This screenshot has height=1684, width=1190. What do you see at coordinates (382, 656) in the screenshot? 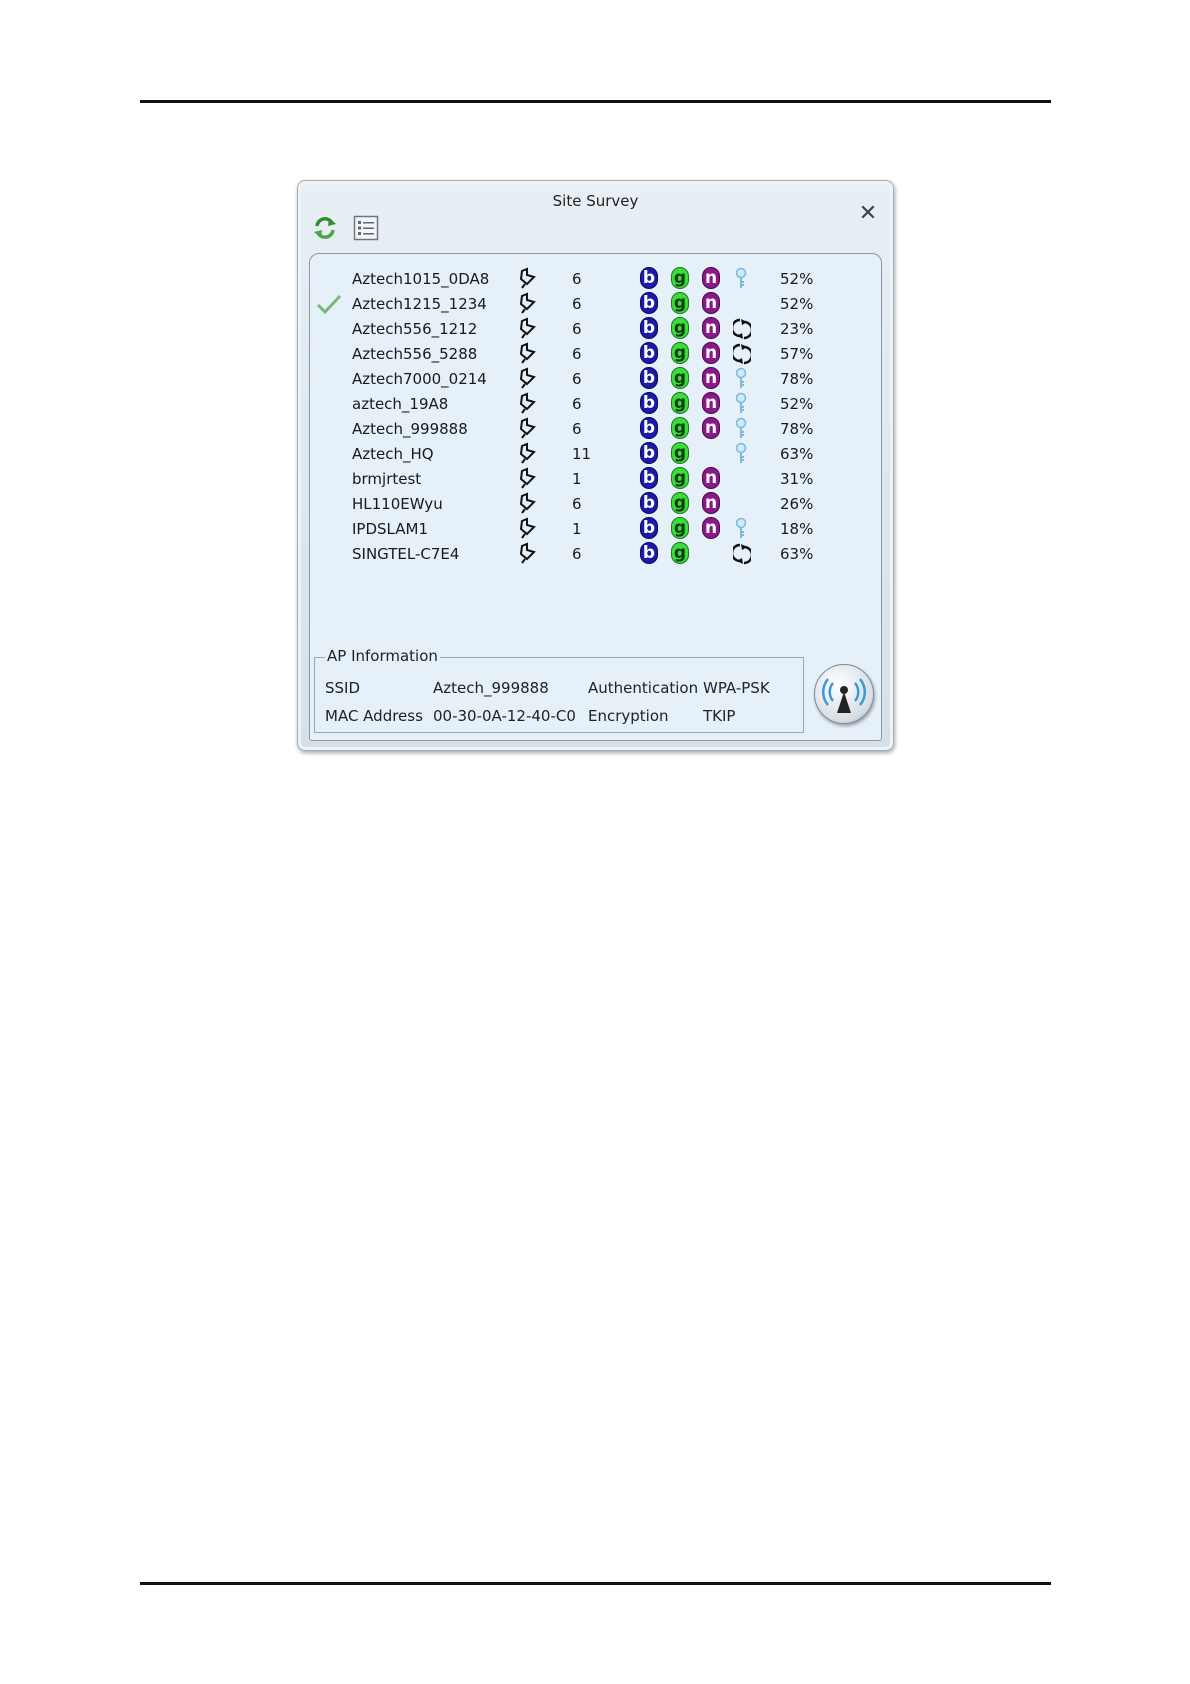
I see `ap-information-label: AP Information` at bounding box center [382, 656].